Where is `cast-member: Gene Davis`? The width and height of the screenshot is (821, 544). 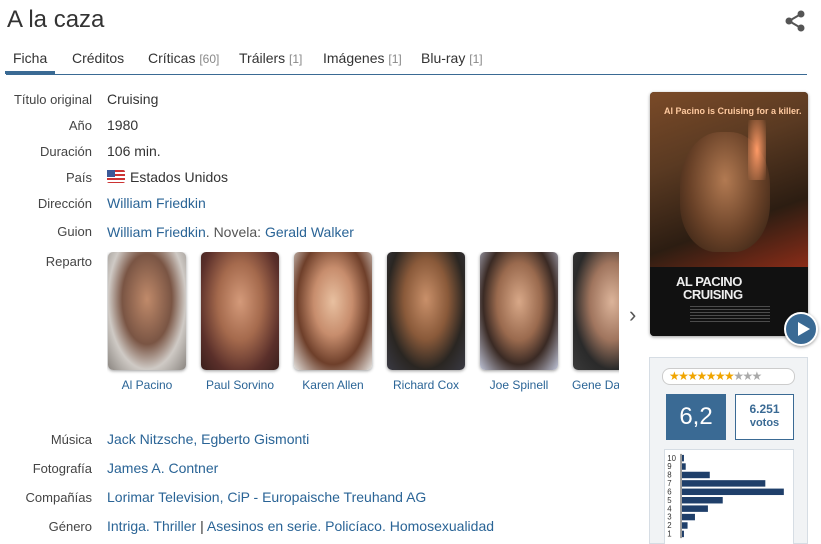 cast-member: Gene Davis is located at coordinates (595, 322).